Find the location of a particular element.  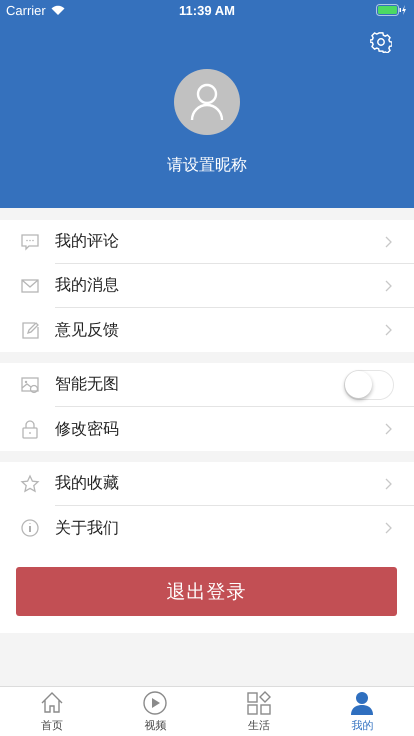

nickname-label: 请设置昵称 is located at coordinates (207, 165).